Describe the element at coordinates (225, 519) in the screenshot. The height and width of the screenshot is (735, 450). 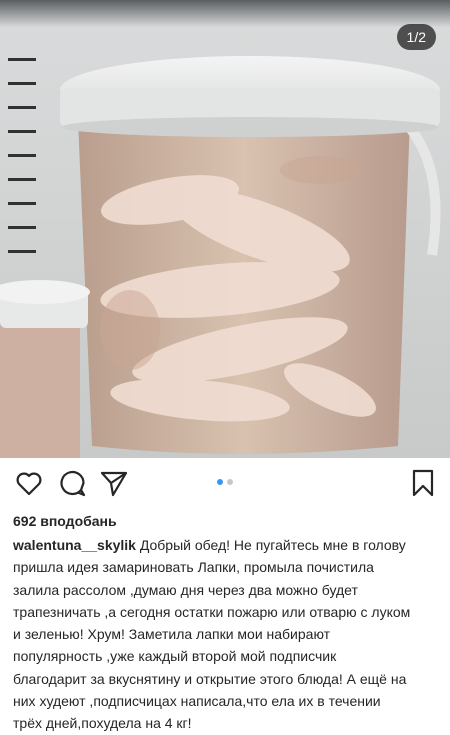
I see `likes-count: 692 вподобань` at that location.